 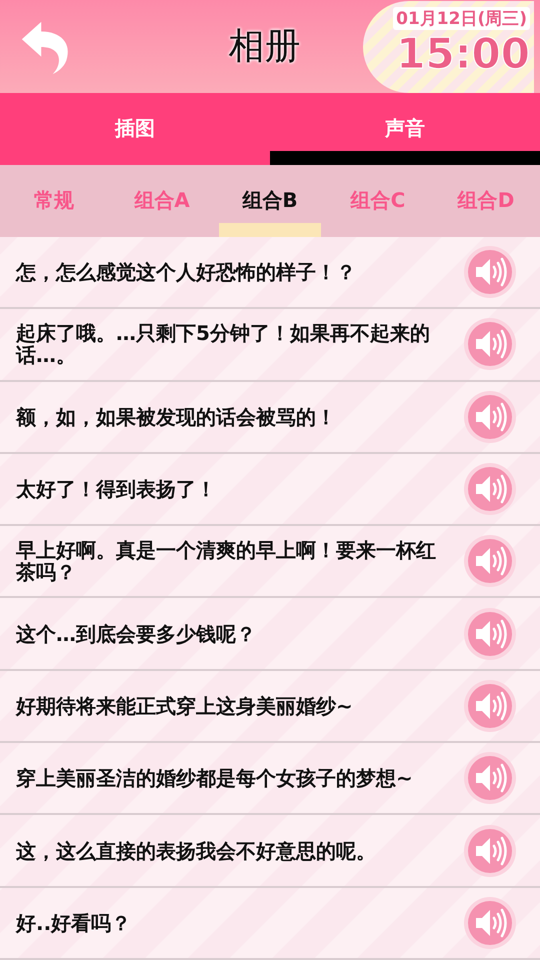 I want to click on voice-line-text: 早上好啊。真是一个清爽的早上啊！要来一杯红茶吗？, so click(x=226, y=561).